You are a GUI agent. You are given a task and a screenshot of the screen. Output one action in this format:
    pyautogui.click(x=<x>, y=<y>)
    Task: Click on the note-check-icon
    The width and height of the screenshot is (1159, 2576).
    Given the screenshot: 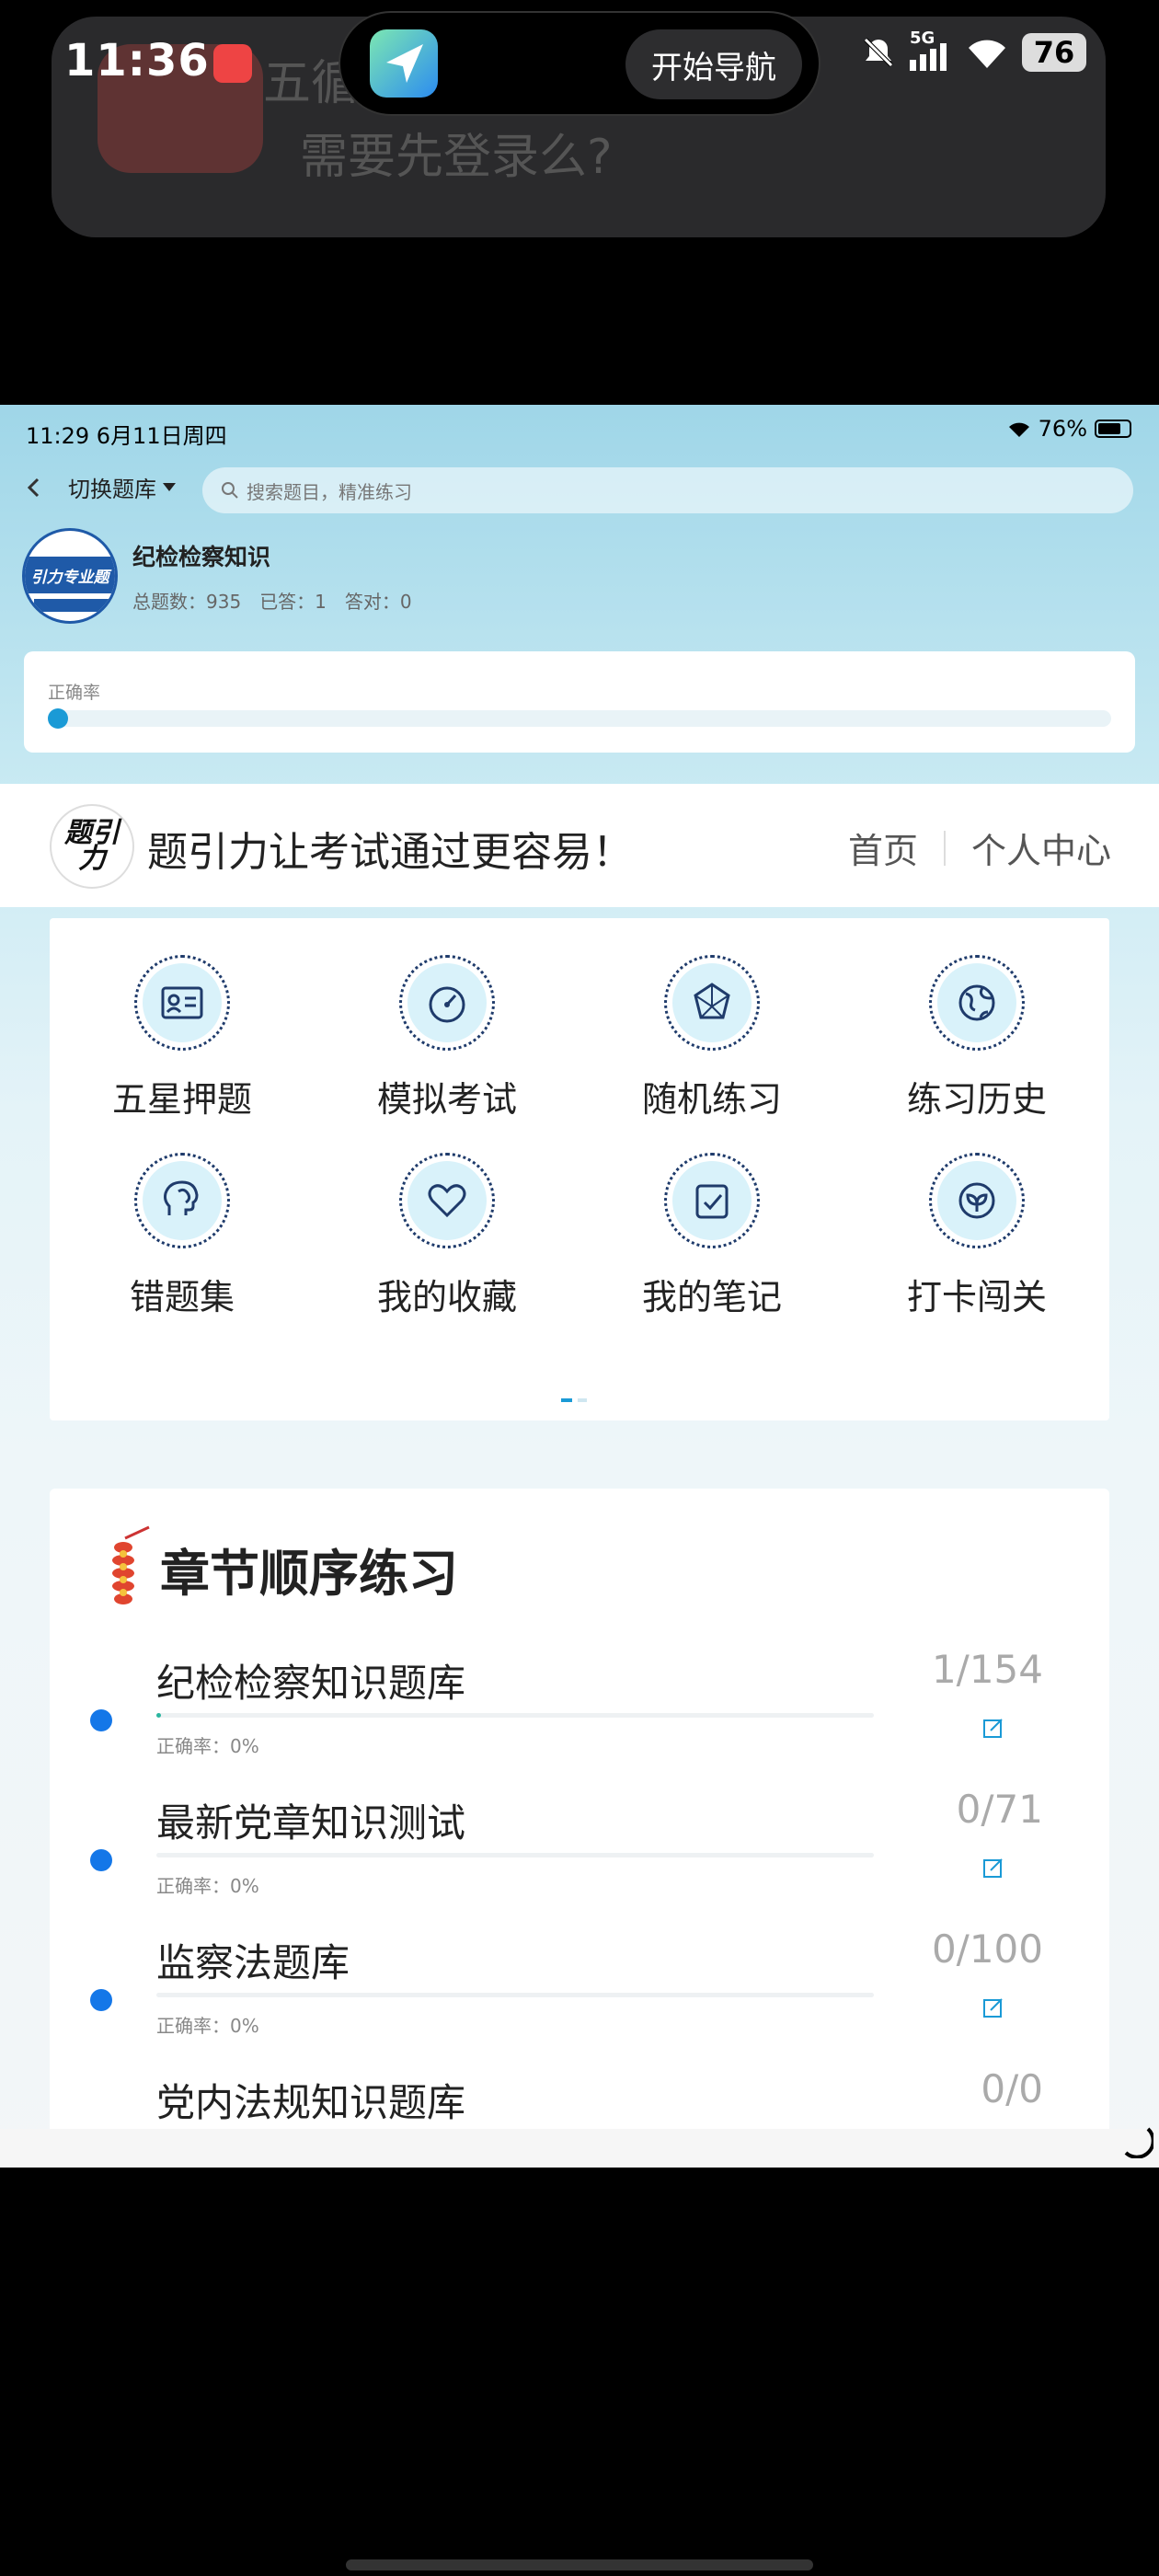 What is the action you would take?
    pyautogui.click(x=712, y=1201)
    